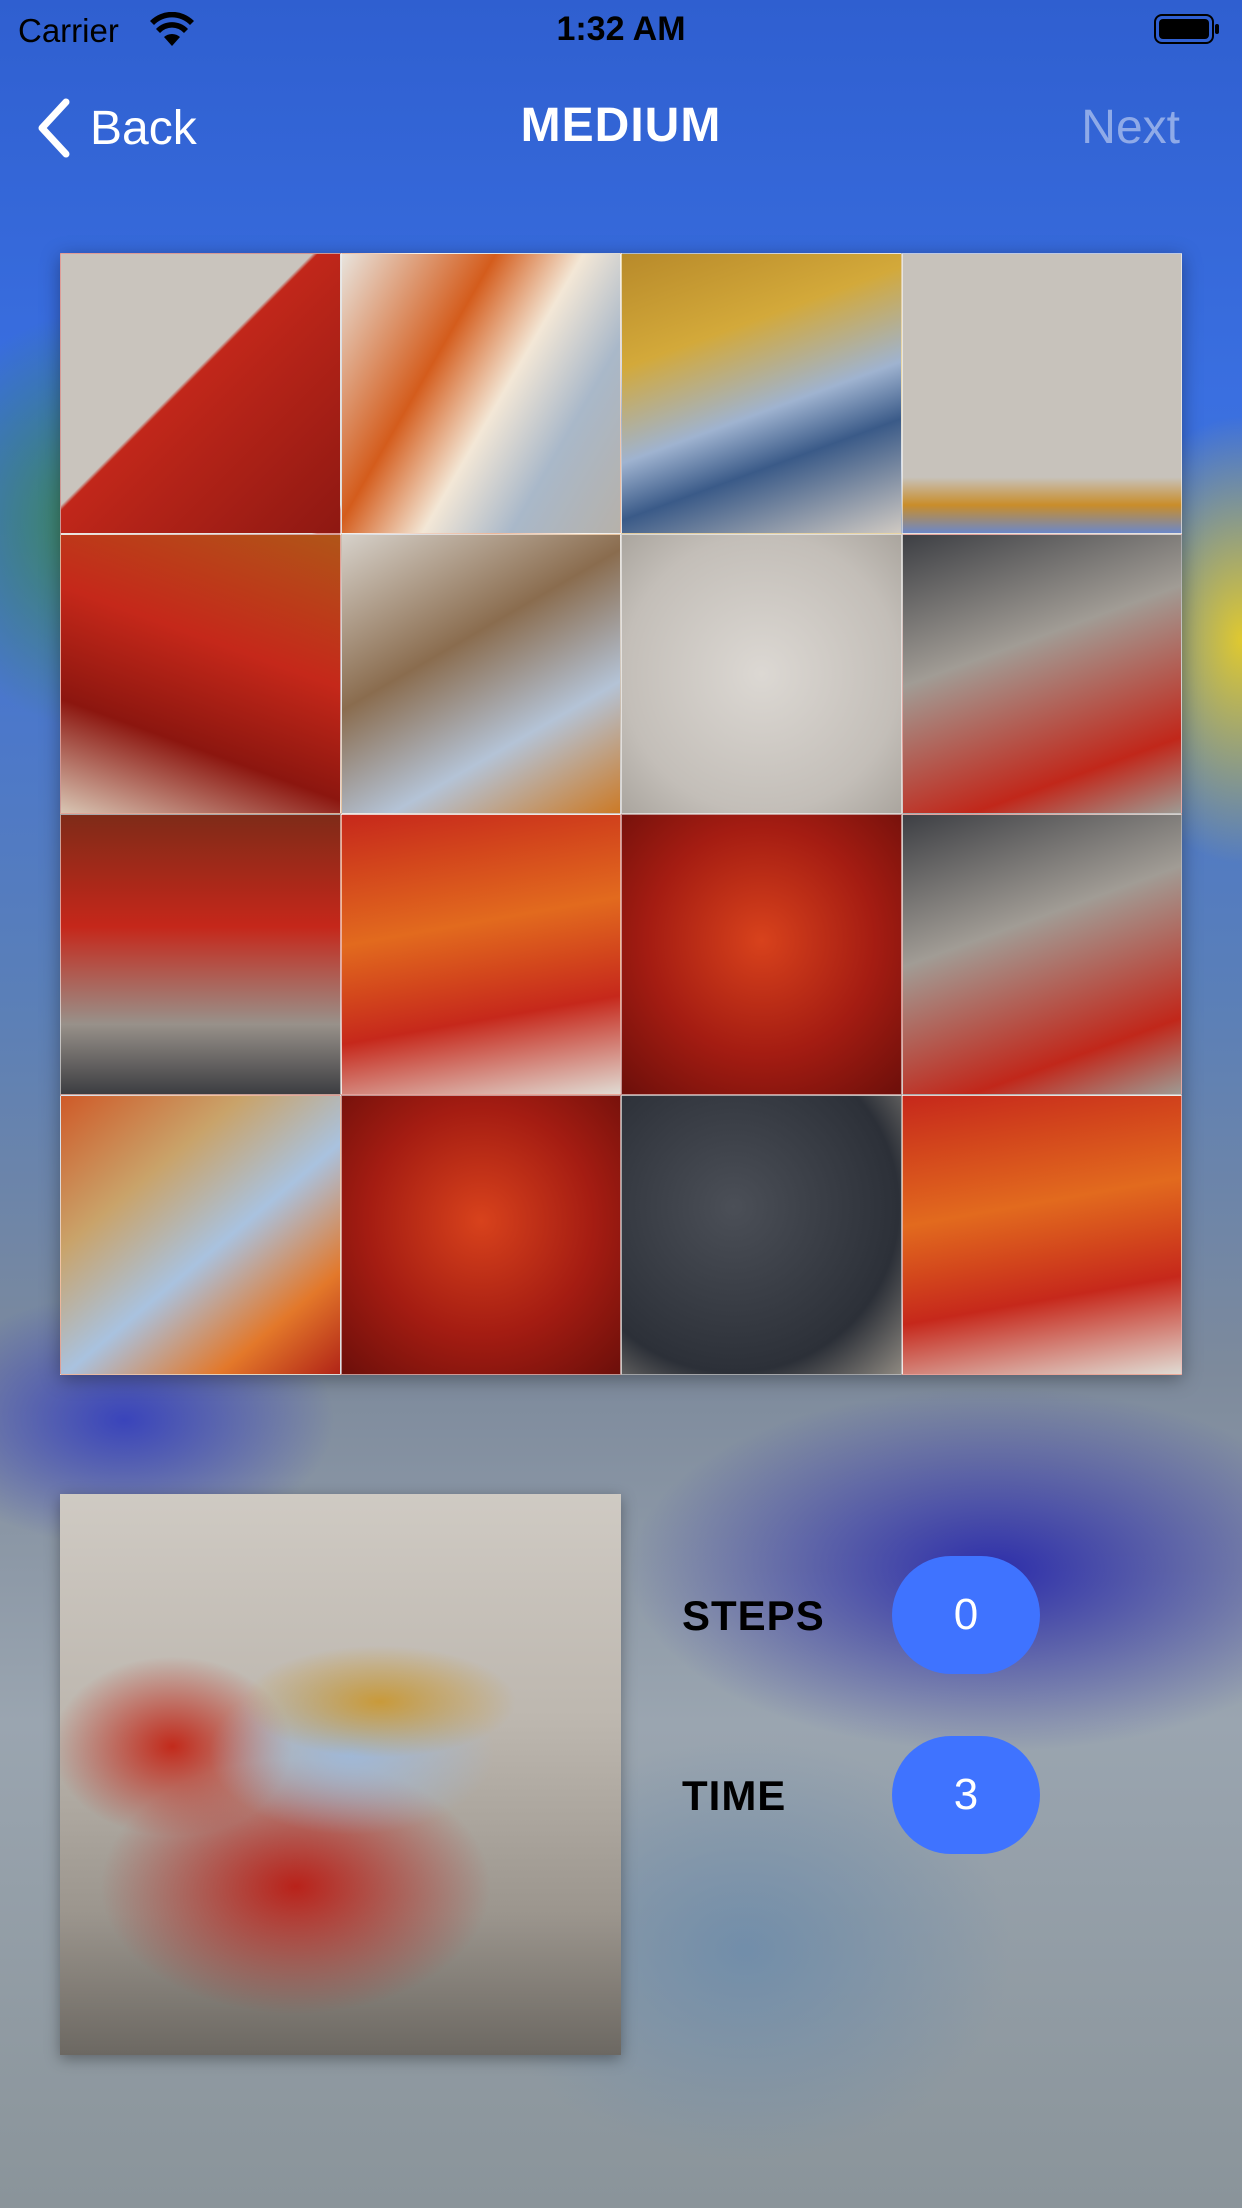 This screenshot has width=1242, height=2208. I want to click on clock: 1:32 AM, so click(621, 29).